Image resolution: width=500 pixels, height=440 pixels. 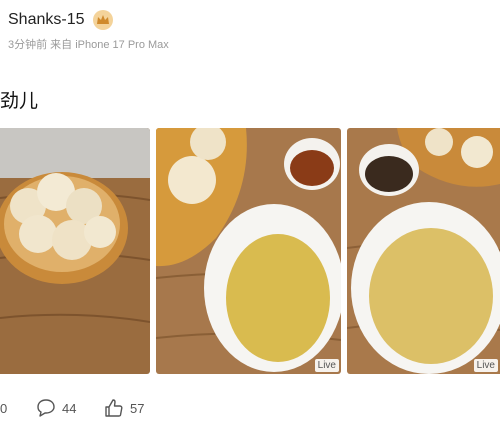 What do you see at coordinates (124, 408) in the screenshot?
I see `like-button: 57` at bounding box center [124, 408].